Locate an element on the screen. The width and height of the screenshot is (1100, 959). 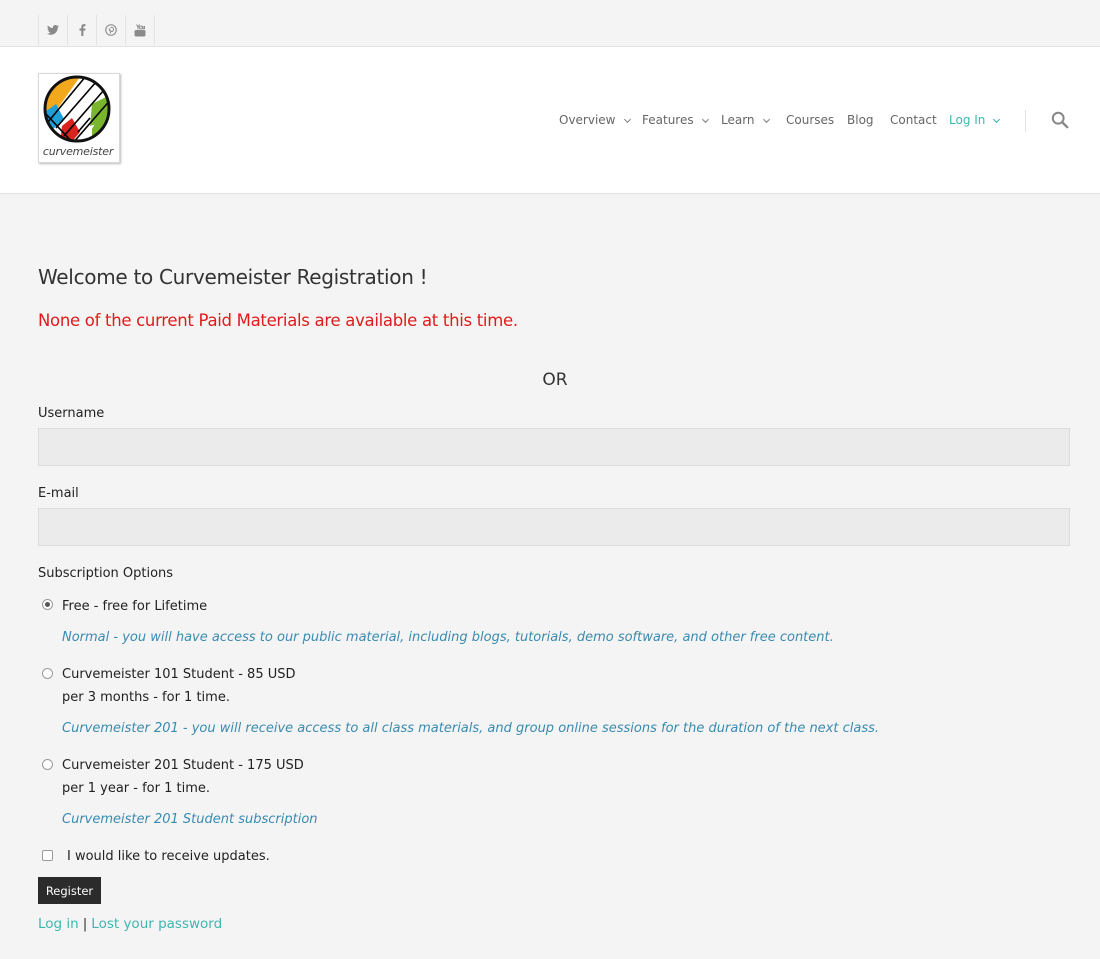
nav-item-overview: Overview is located at coordinates (595, 120).